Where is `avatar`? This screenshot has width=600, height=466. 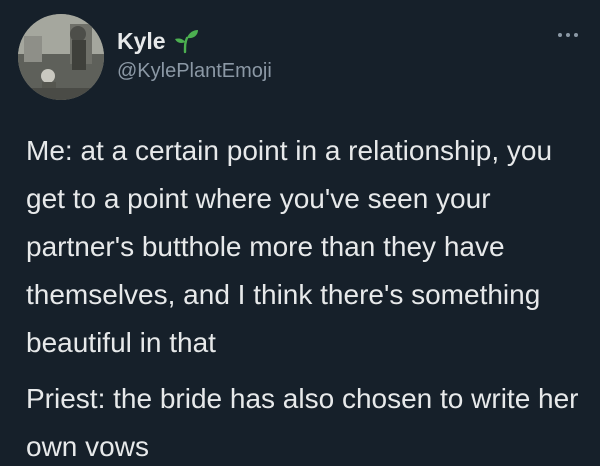
avatar is located at coordinates (61, 57).